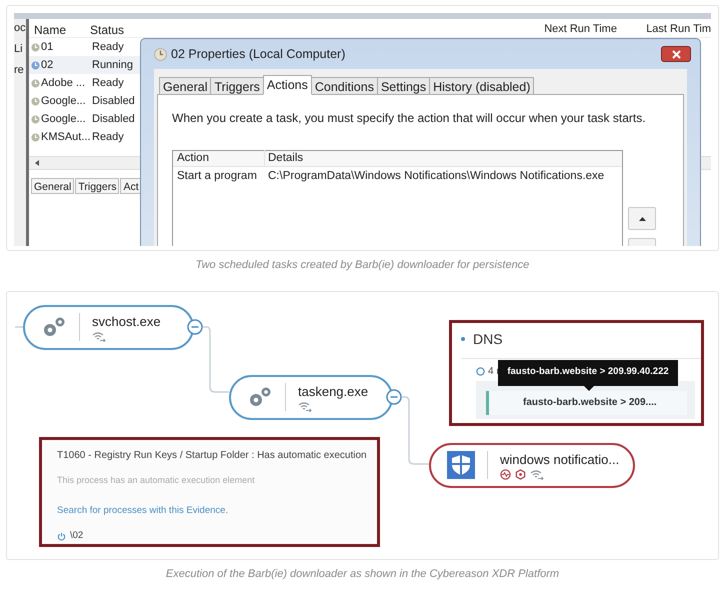  I want to click on truncated-label: Li, so click(19, 49).